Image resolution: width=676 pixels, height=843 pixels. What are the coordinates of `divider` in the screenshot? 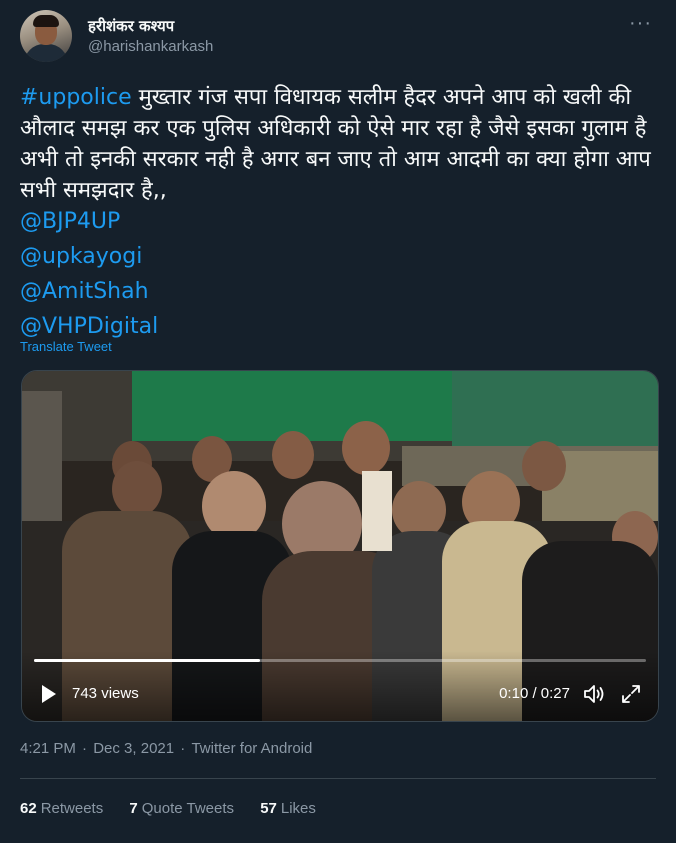 It's located at (338, 778).